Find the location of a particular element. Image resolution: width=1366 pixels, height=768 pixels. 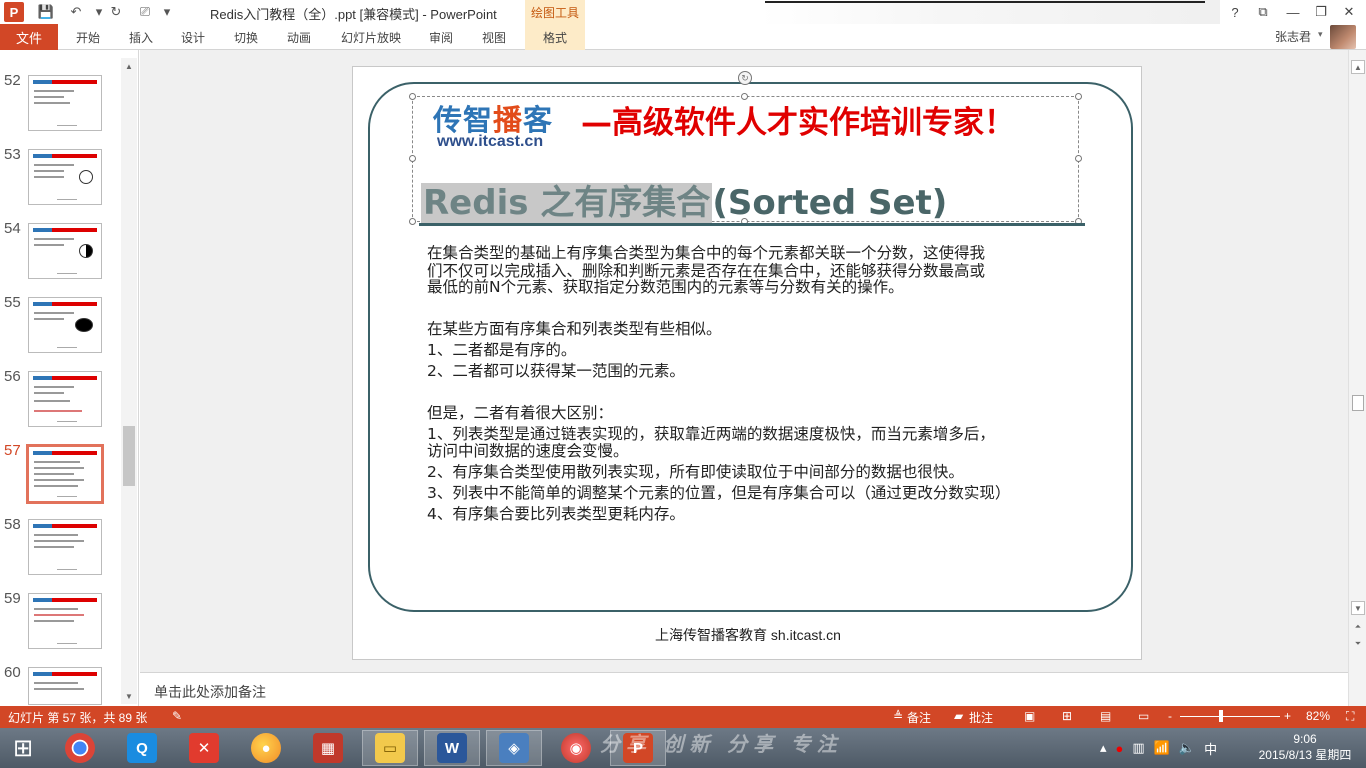

rotate-handle-icon: ↻ is located at coordinates (745, 78).